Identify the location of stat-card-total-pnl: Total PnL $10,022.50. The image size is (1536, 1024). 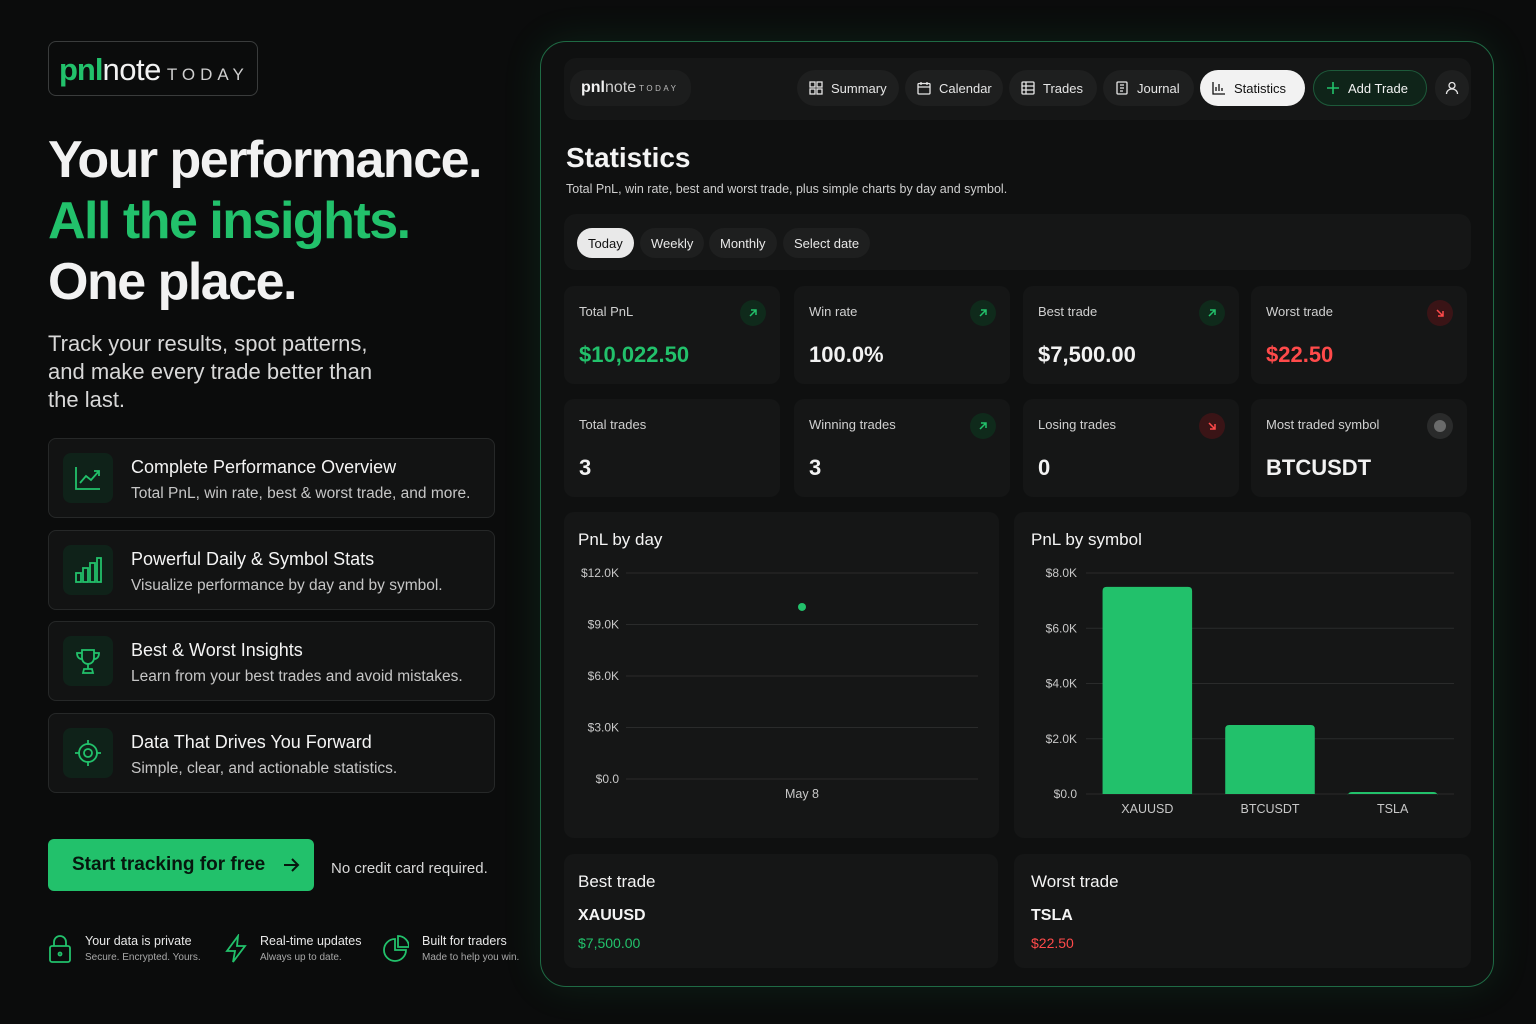
(672, 335).